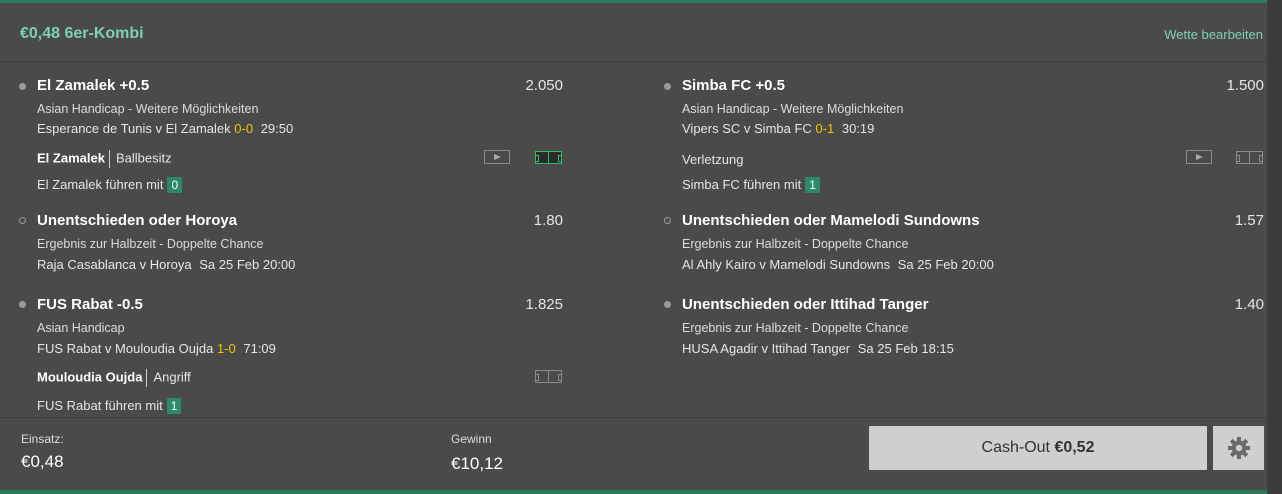 The width and height of the screenshot is (1282, 494). I want to click on selection-odds: 2.050, so click(544, 85).